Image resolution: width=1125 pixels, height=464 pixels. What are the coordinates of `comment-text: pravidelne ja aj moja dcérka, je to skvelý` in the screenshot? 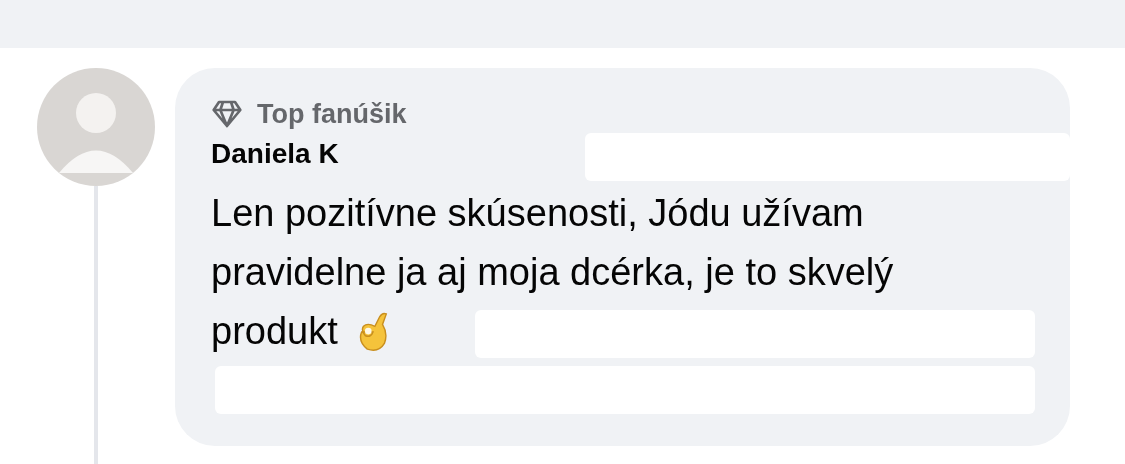 It's located at (552, 272).